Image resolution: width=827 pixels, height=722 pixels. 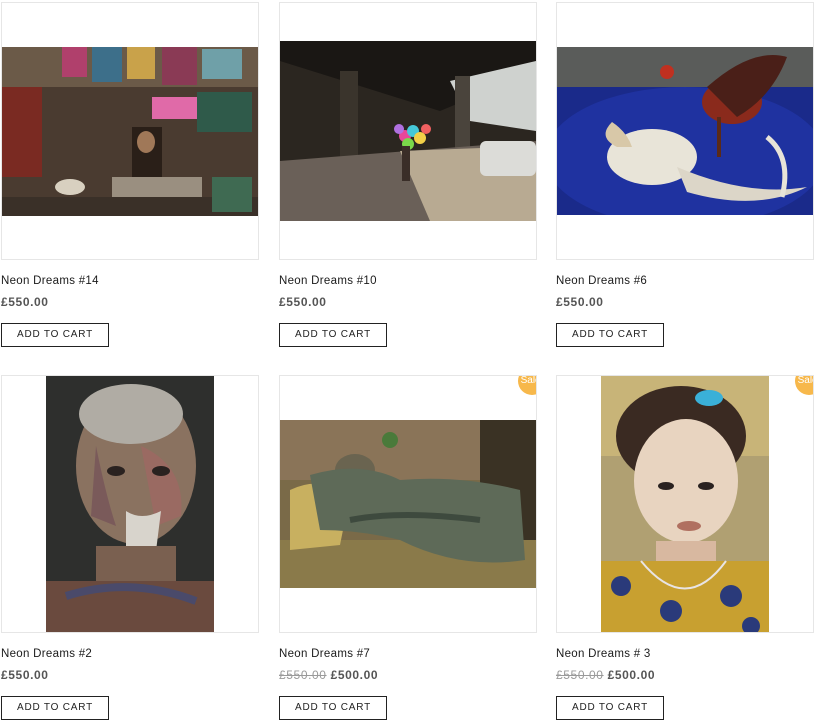 I want to click on product-card: Neon Dreams #2 £550.00 ADD TO CART, so click(x=130, y=547).